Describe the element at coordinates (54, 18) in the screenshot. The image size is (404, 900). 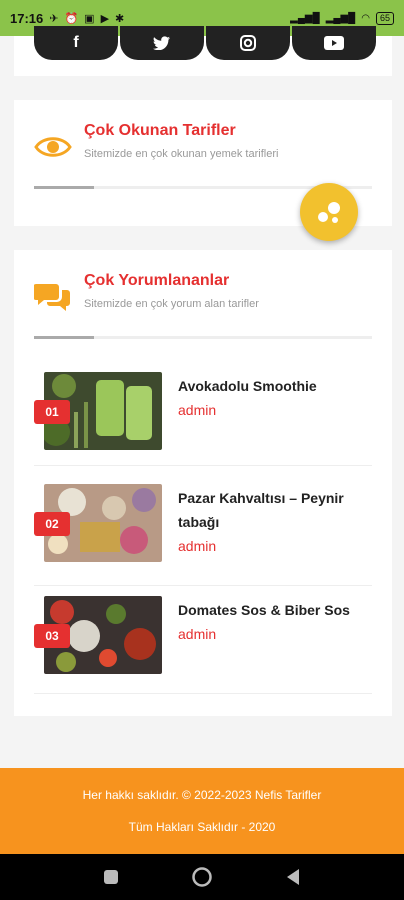
I see `mute-icon: ✈` at that location.